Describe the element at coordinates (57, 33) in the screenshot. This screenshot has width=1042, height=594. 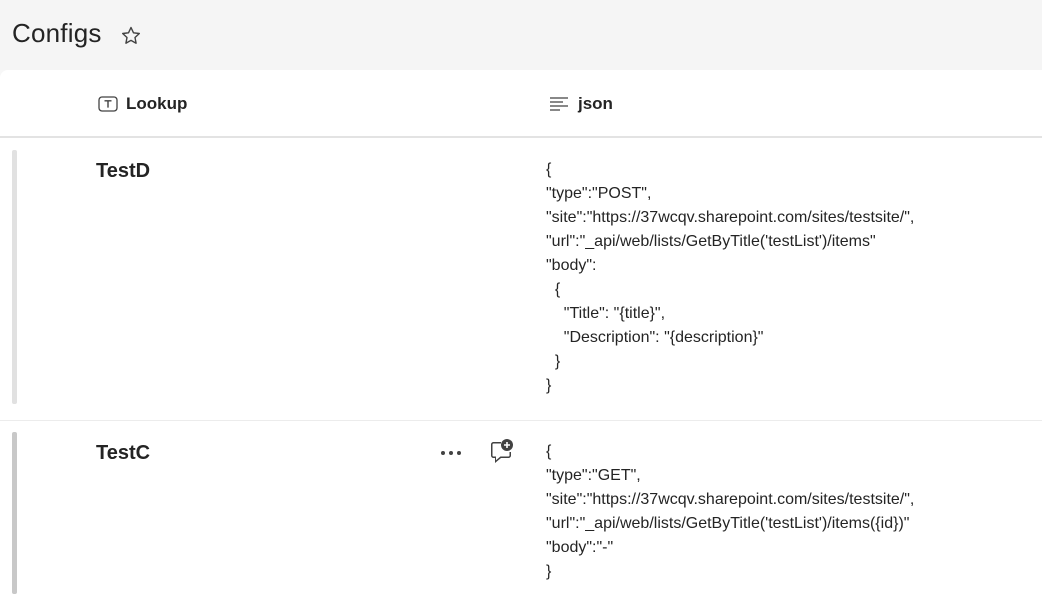
I see `page-title: Configs` at that location.